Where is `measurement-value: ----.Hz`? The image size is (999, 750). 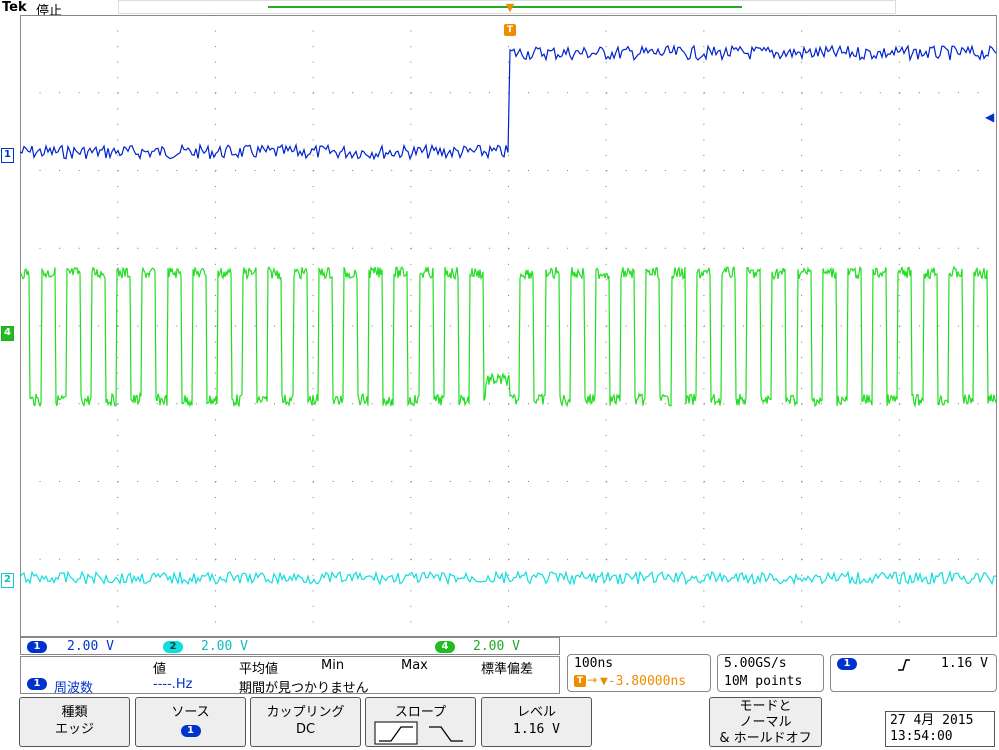 measurement-value: ----.Hz is located at coordinates (173, 684).